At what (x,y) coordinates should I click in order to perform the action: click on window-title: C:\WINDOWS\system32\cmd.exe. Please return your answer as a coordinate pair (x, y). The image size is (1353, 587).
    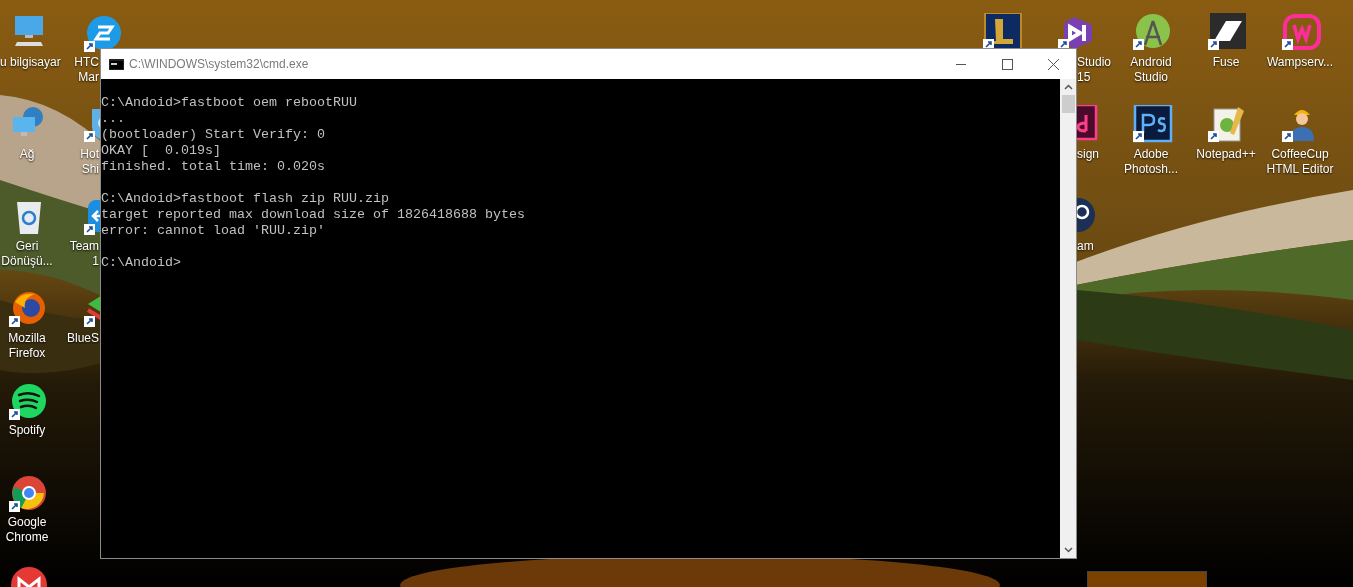
    Looking at the image, I should click on (219, 64).